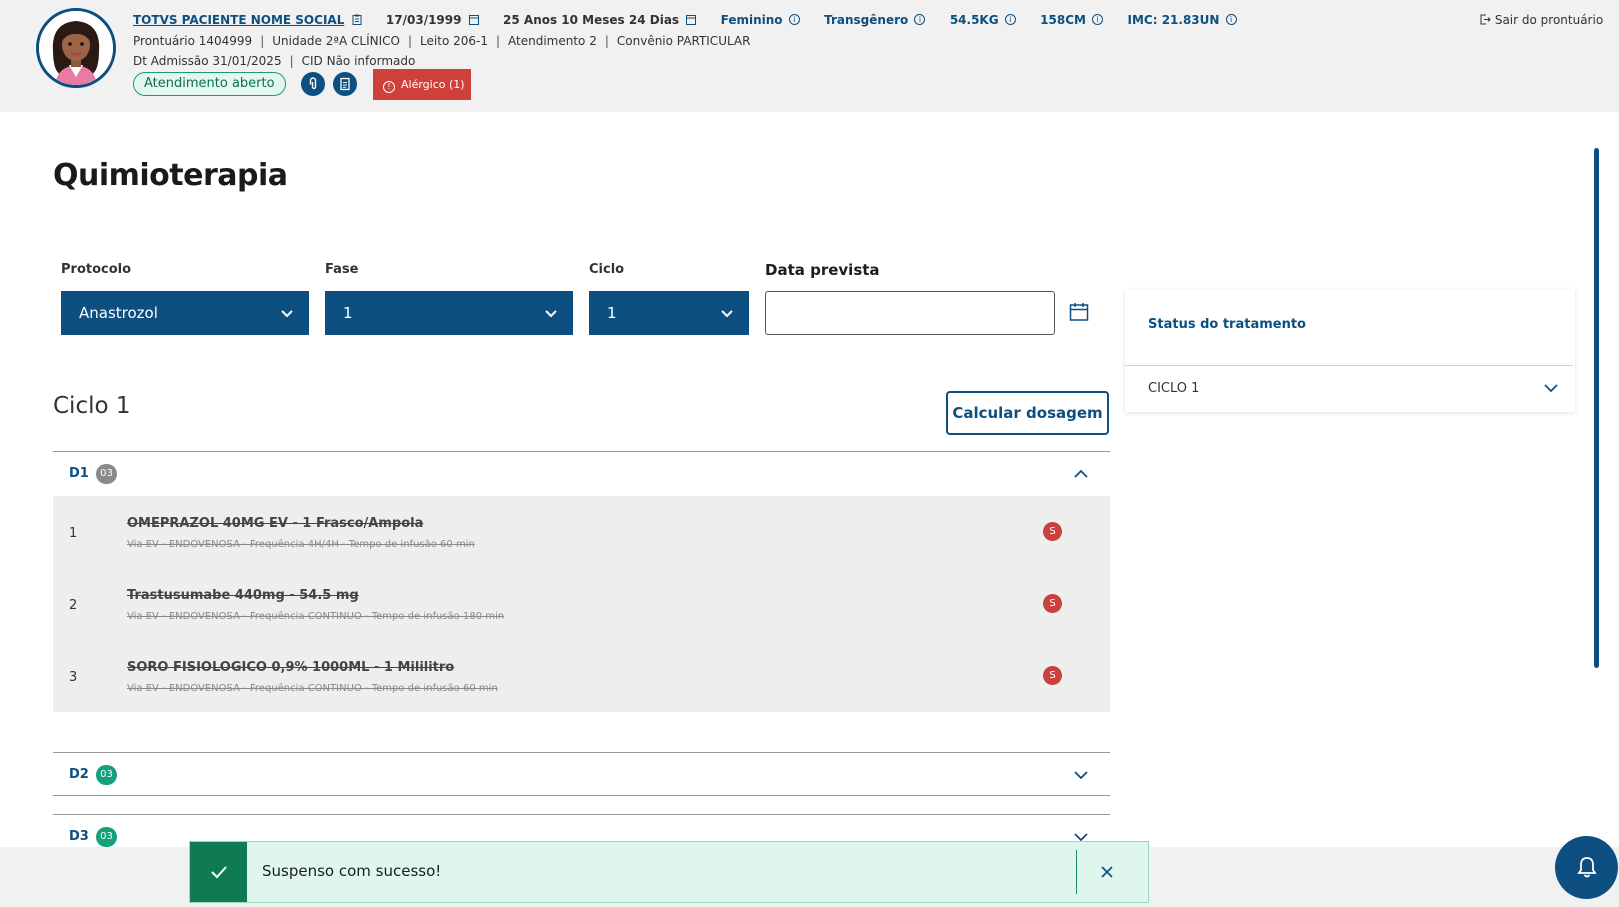 The width and height of the screenshot is (1619, 907). I want to click on document-icon, so click(345, 84).